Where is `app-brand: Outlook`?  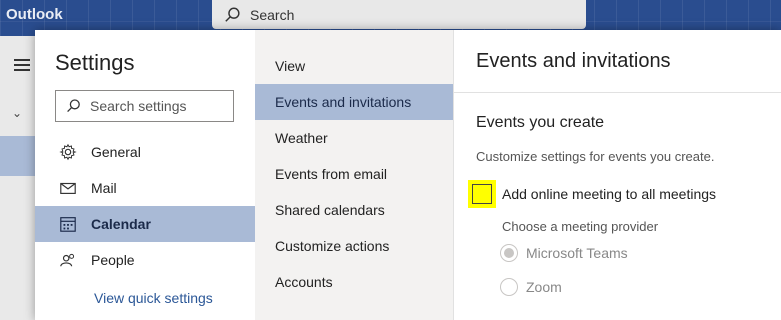 app-brand: Outlook is located at coordinates (34, 14).